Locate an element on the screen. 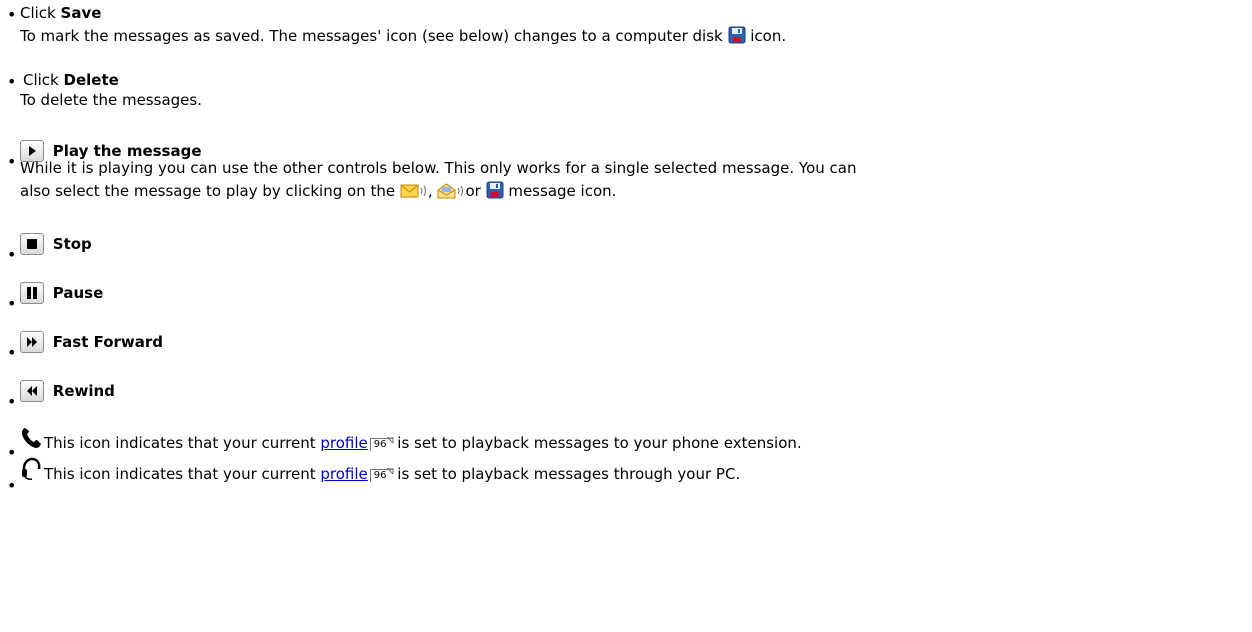 The height and width of the screenshot is (632, 1252). stop-icon is located at coordinates (32, 244).